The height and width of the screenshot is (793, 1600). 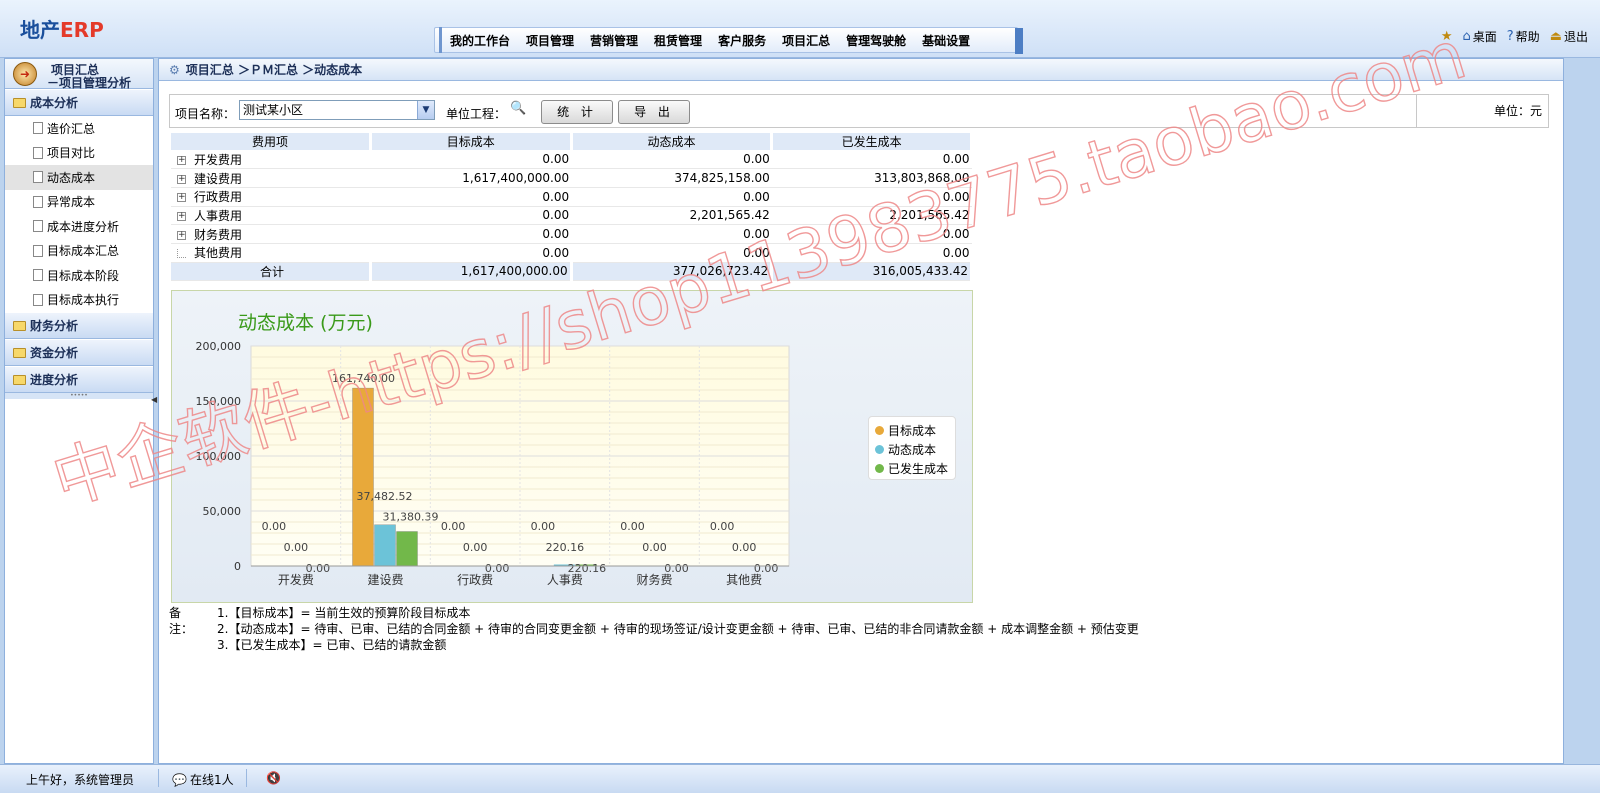 What do you see at coordinates (79, 379) in the screenshot?
I see `sidebar-group-progress-analysis: 进度分析` at bounding box center [79, 379].